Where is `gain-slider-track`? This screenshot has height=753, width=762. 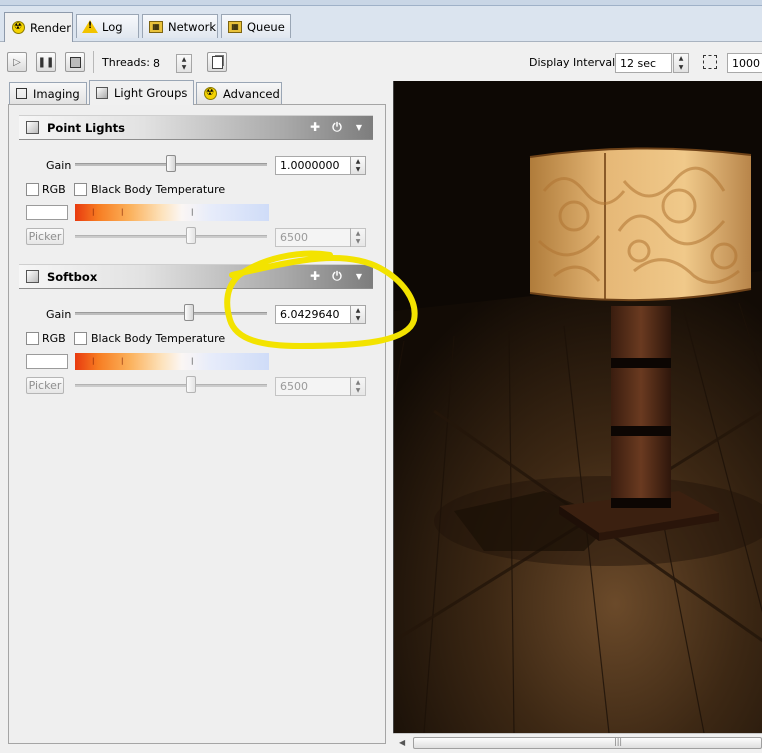 gain-slider-track is located at coordinates (171, 313).